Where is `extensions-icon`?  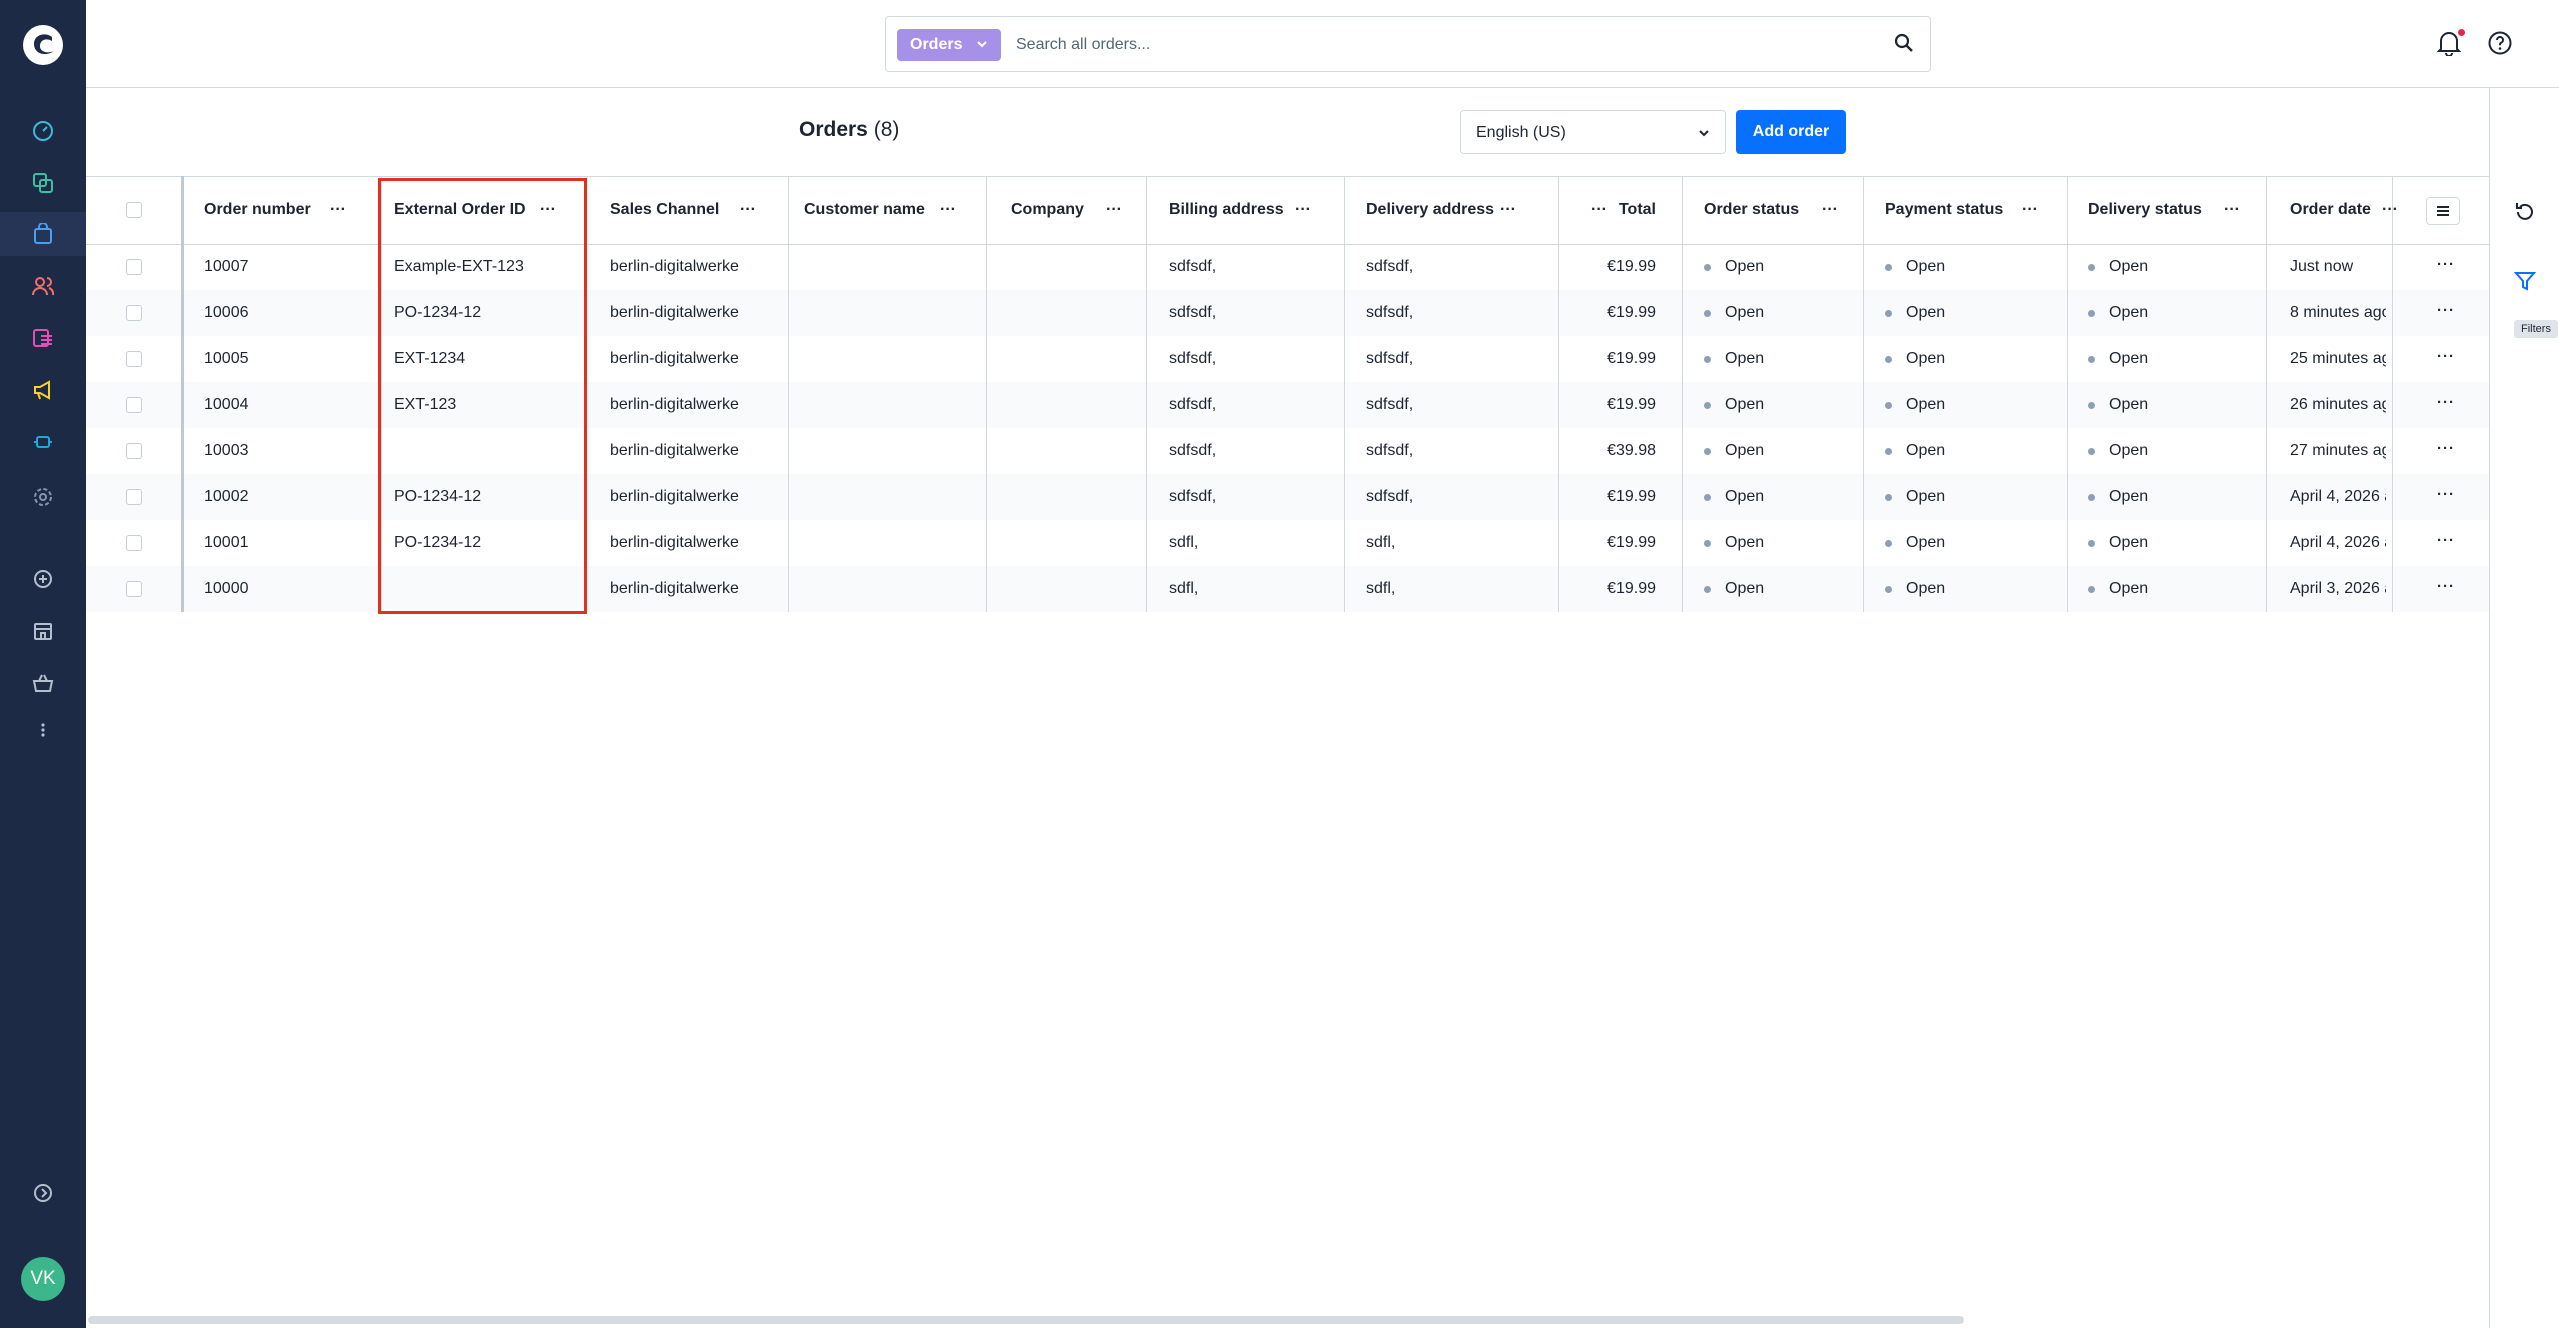 extensions-icon is located at coordinates (43, 442).